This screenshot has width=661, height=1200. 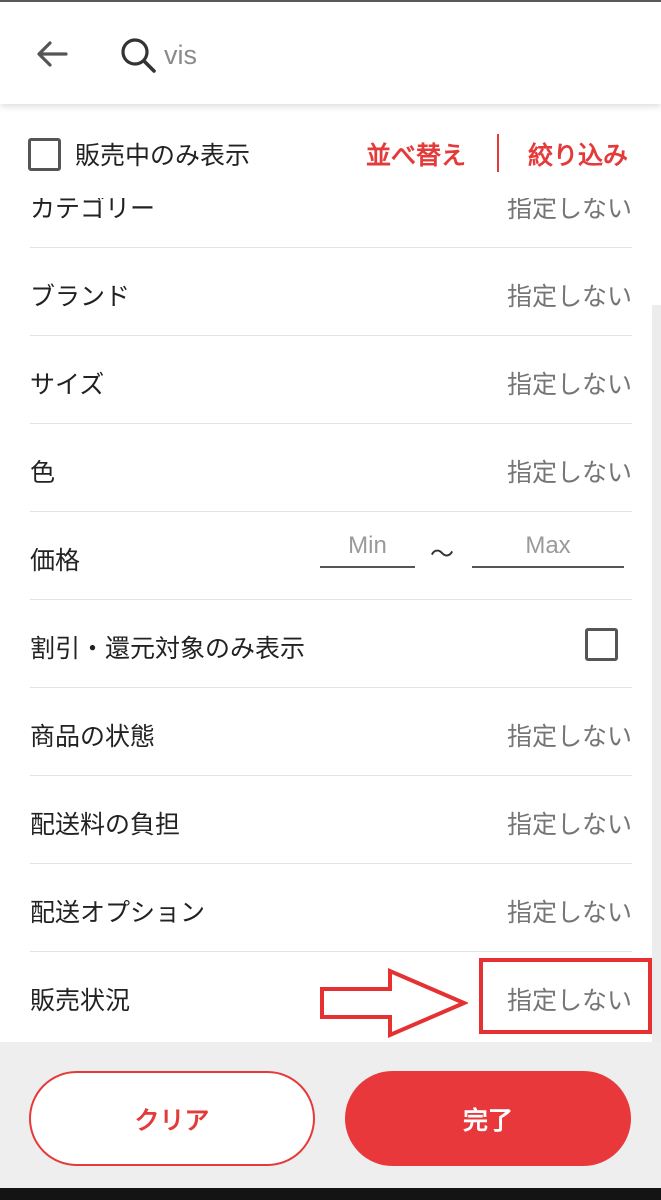 What do you see at coordinates (394, 1003) in the screenshot?
I see `arrow-right-outline-icon` at bounding box center [394, 1003].